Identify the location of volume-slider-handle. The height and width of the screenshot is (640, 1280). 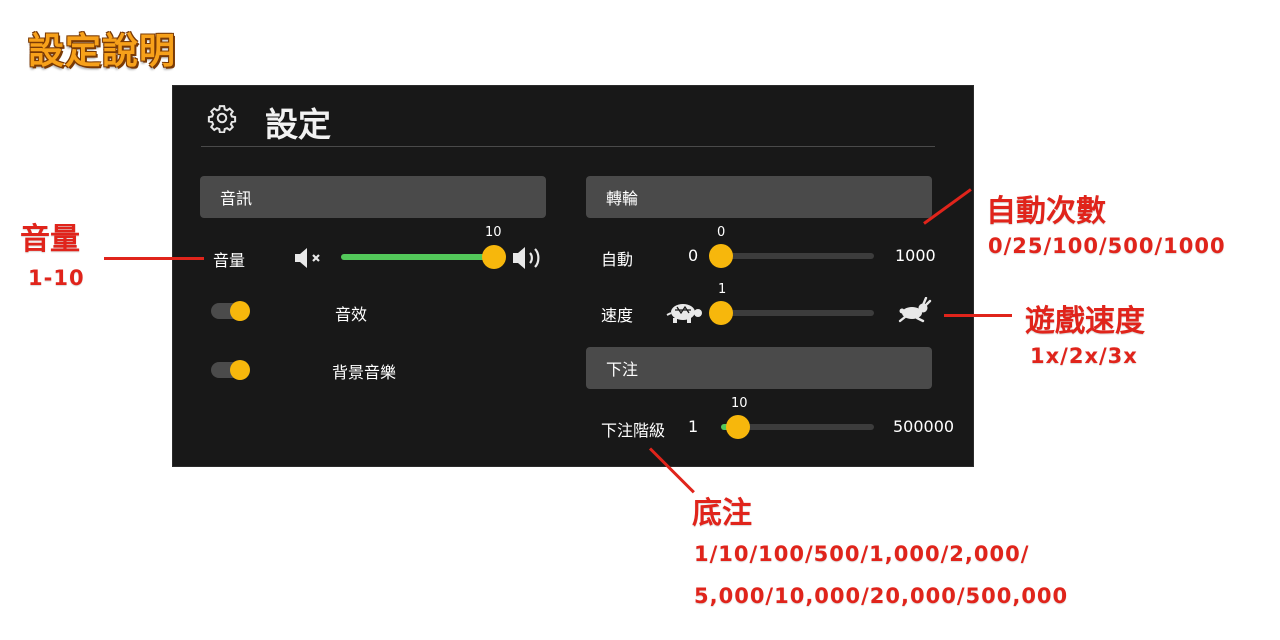
(494, 257).